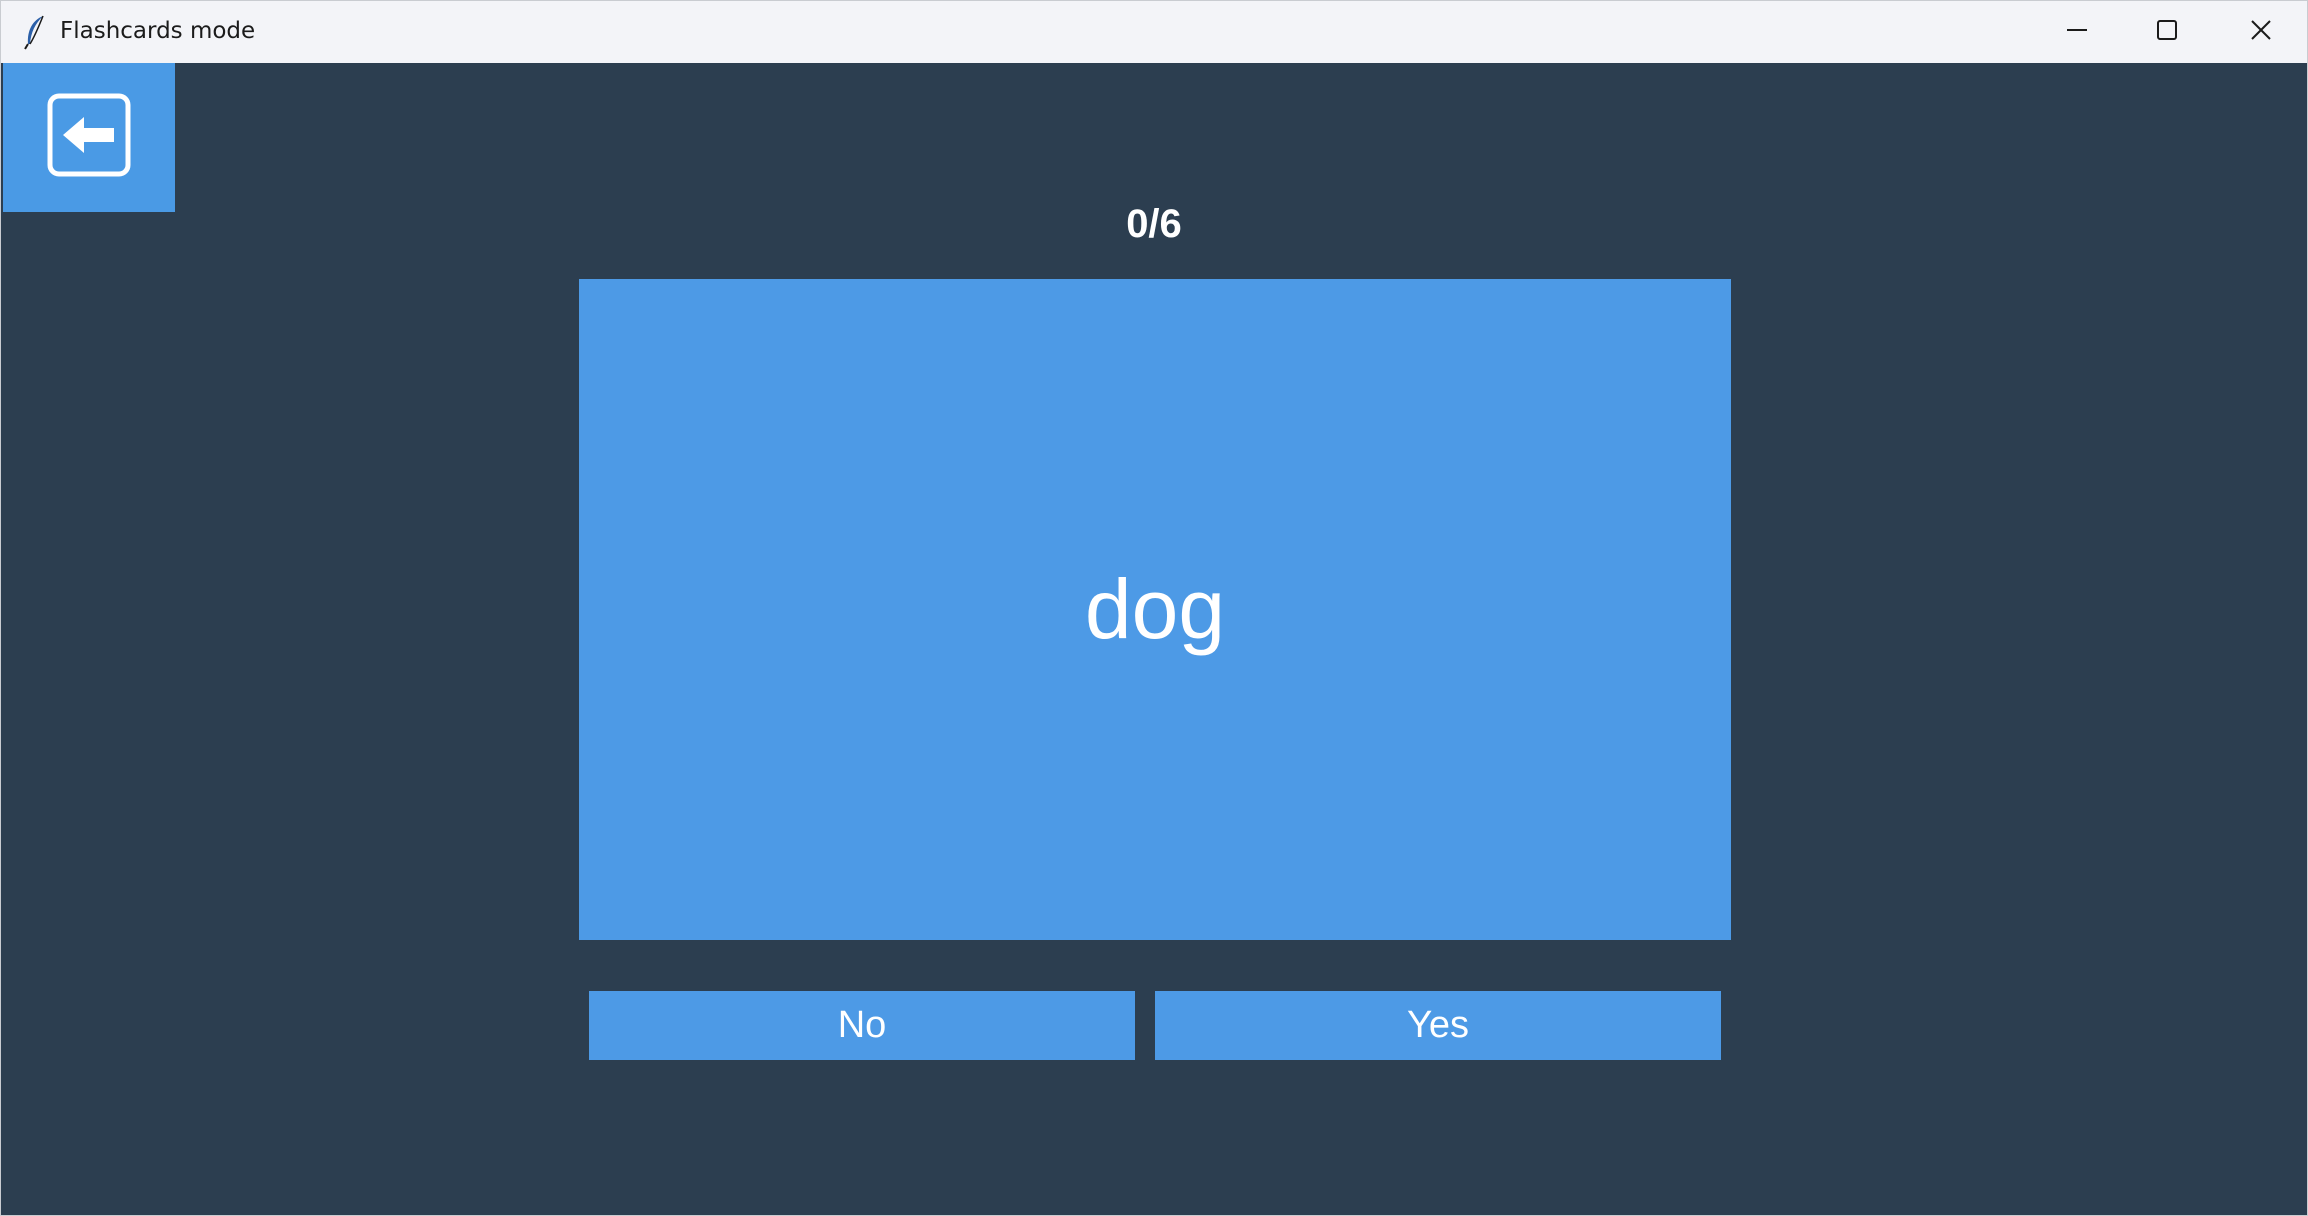  I want to click on maximize-button, so click(2167, 32).